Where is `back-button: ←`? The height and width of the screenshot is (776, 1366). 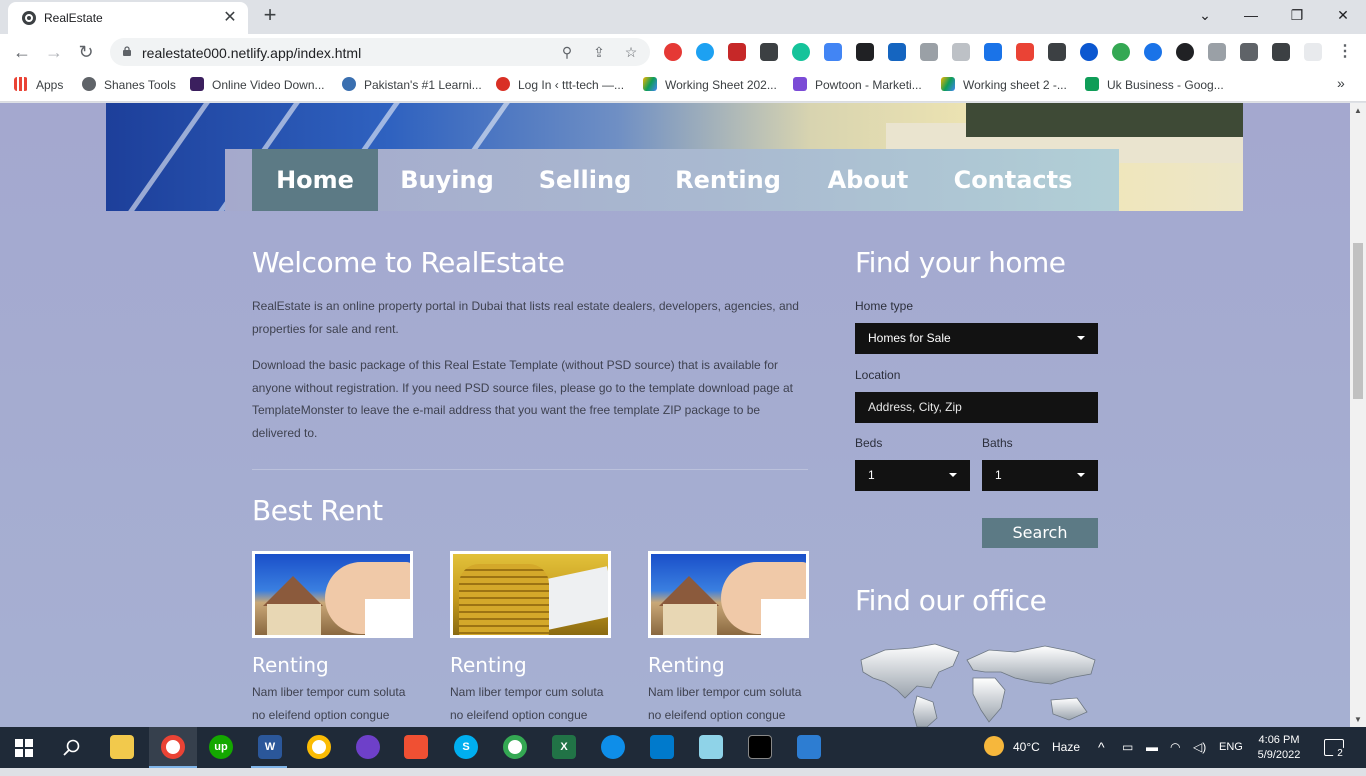 back-button: ← is located at coordinates (22, 52).